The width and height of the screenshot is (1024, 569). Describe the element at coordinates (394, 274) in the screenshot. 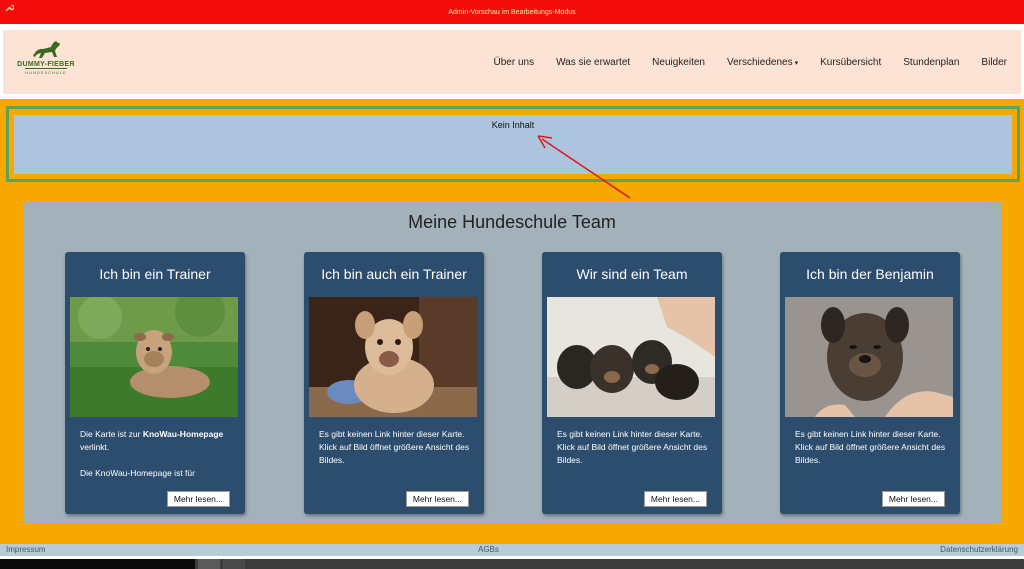

I see `card-title: Ich bin auch ein Trainer` at that location.